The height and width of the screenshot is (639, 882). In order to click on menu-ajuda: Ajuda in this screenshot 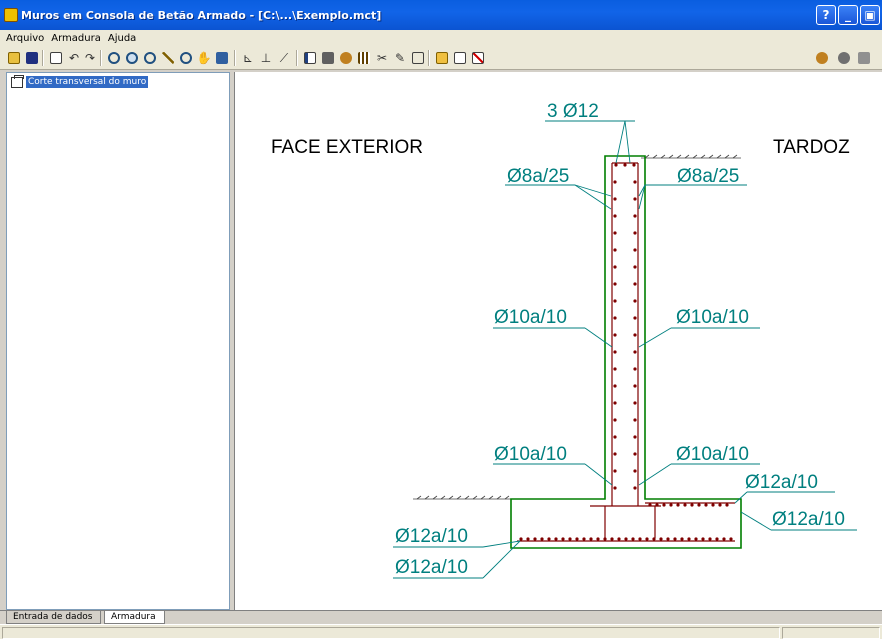, I will do `click(122, 38)`.